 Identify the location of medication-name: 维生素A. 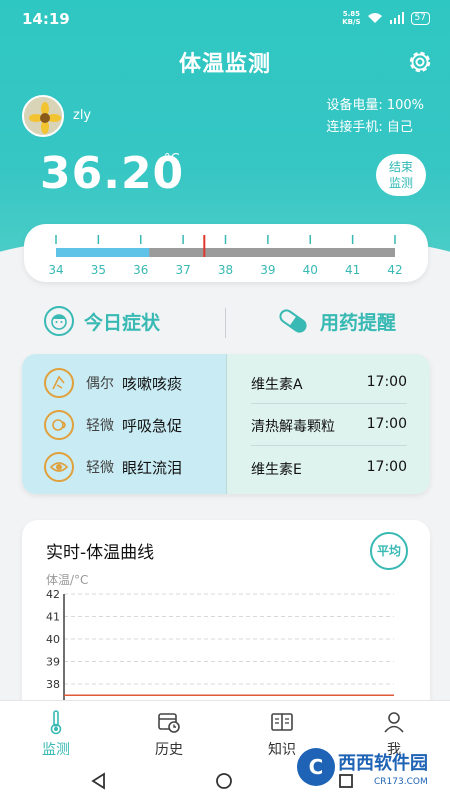
(277, 385).